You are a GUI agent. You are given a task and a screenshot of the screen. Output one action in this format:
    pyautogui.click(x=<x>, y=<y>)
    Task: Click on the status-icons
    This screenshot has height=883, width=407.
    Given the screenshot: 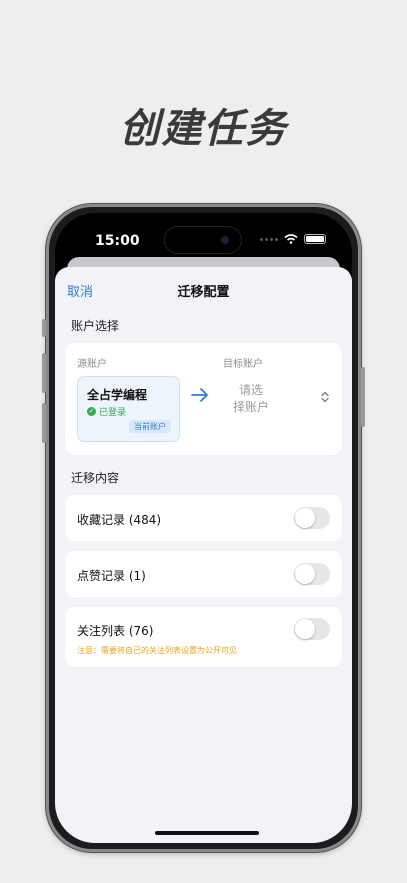 What is the action you would take?
    pyautogui.click(x=293, y=239)
    